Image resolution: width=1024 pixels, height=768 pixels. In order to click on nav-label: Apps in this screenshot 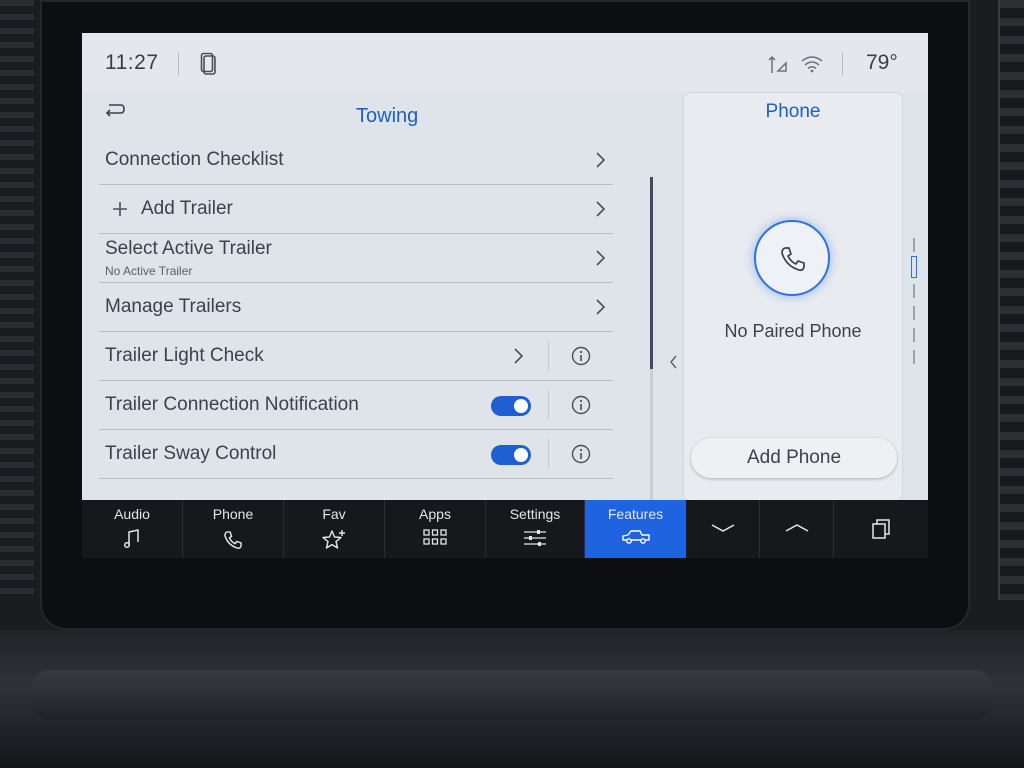, I will do `click(435, 514)`.